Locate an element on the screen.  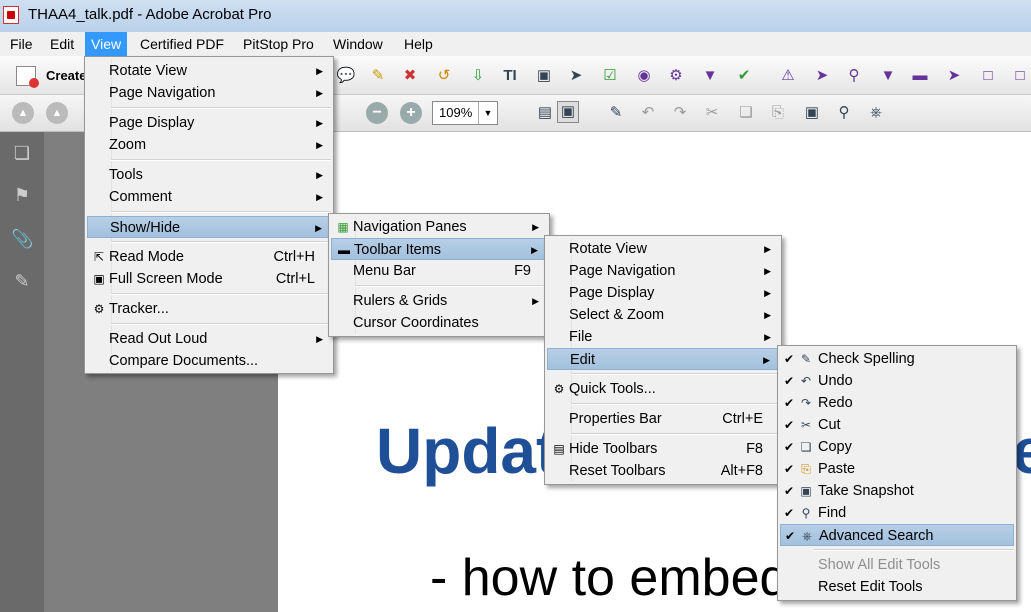
tbitems-reset-toolbars: Reset Toolbars Alt+F8 is located at coordinates (663, 471).